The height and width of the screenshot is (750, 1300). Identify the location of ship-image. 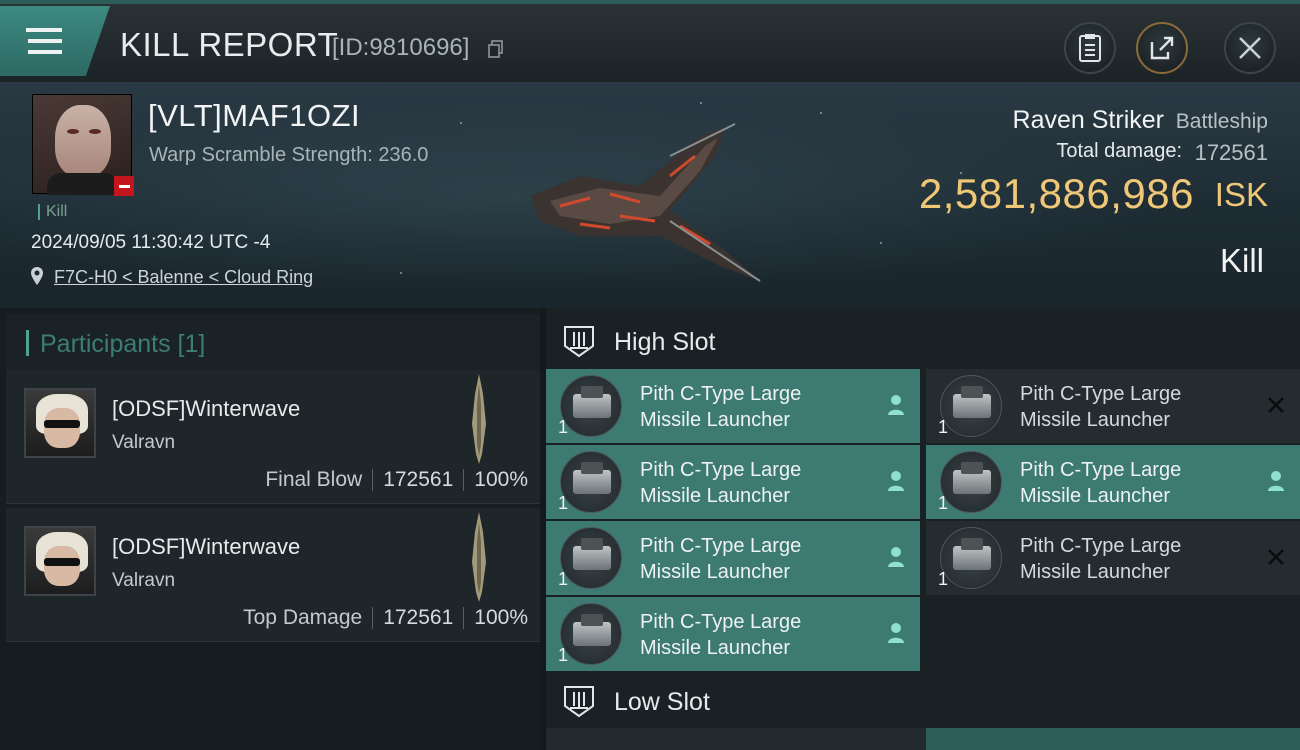
(645, 202).